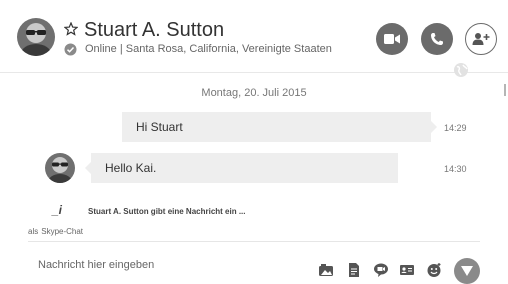  What do you see at coordinates (57, 210) in the screenshot?
I see `typing-indicator-icon: _i` at bounding box center [57, 210].